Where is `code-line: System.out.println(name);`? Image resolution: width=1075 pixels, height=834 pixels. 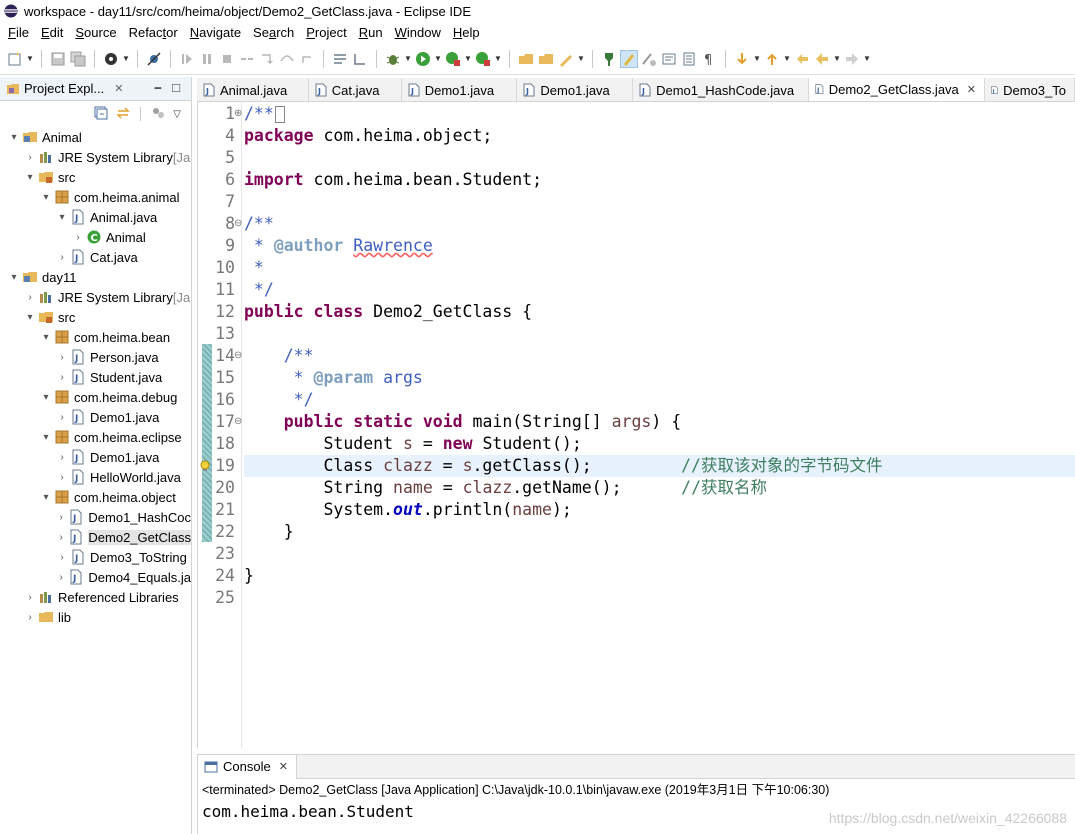
code-line: System.out.println(name); is located at coordinates (659, 510).